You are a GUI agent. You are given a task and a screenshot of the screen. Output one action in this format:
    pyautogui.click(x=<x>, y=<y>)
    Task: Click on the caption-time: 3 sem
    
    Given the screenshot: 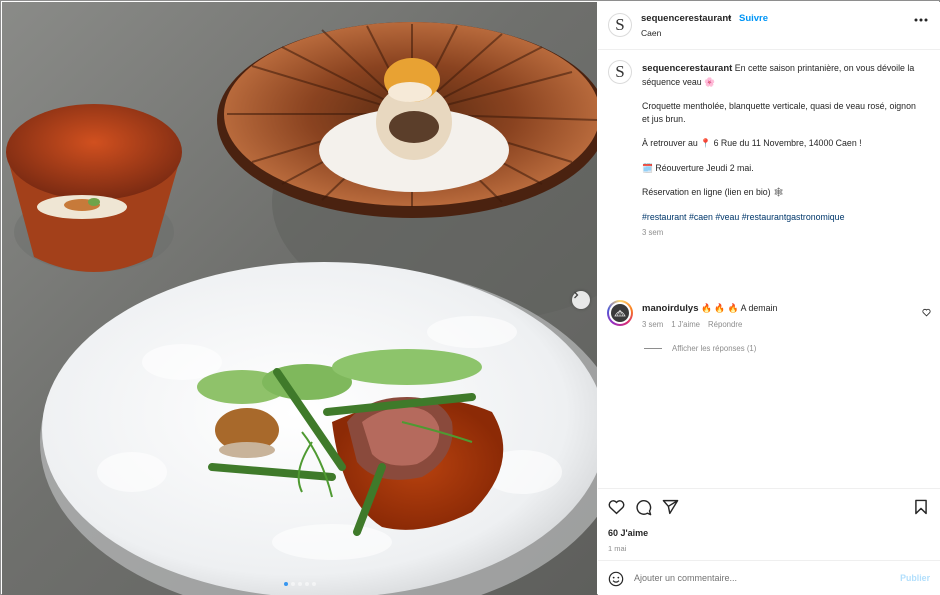 What is the action you would take?
    pyautogui.click(x=783, y=233)
    